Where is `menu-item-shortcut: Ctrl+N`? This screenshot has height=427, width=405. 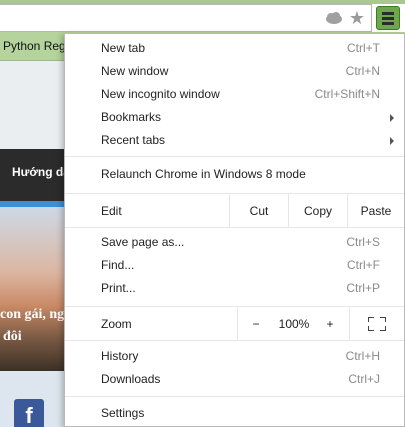
menu-item-shortcut: Ctrl+N is located at coordinates (362, 71).